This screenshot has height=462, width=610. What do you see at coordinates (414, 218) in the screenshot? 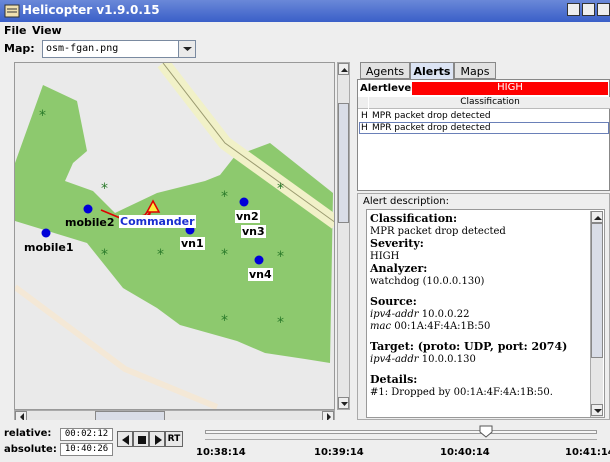
I see `classification-label: Classification:` at bounding box center [414, 218].